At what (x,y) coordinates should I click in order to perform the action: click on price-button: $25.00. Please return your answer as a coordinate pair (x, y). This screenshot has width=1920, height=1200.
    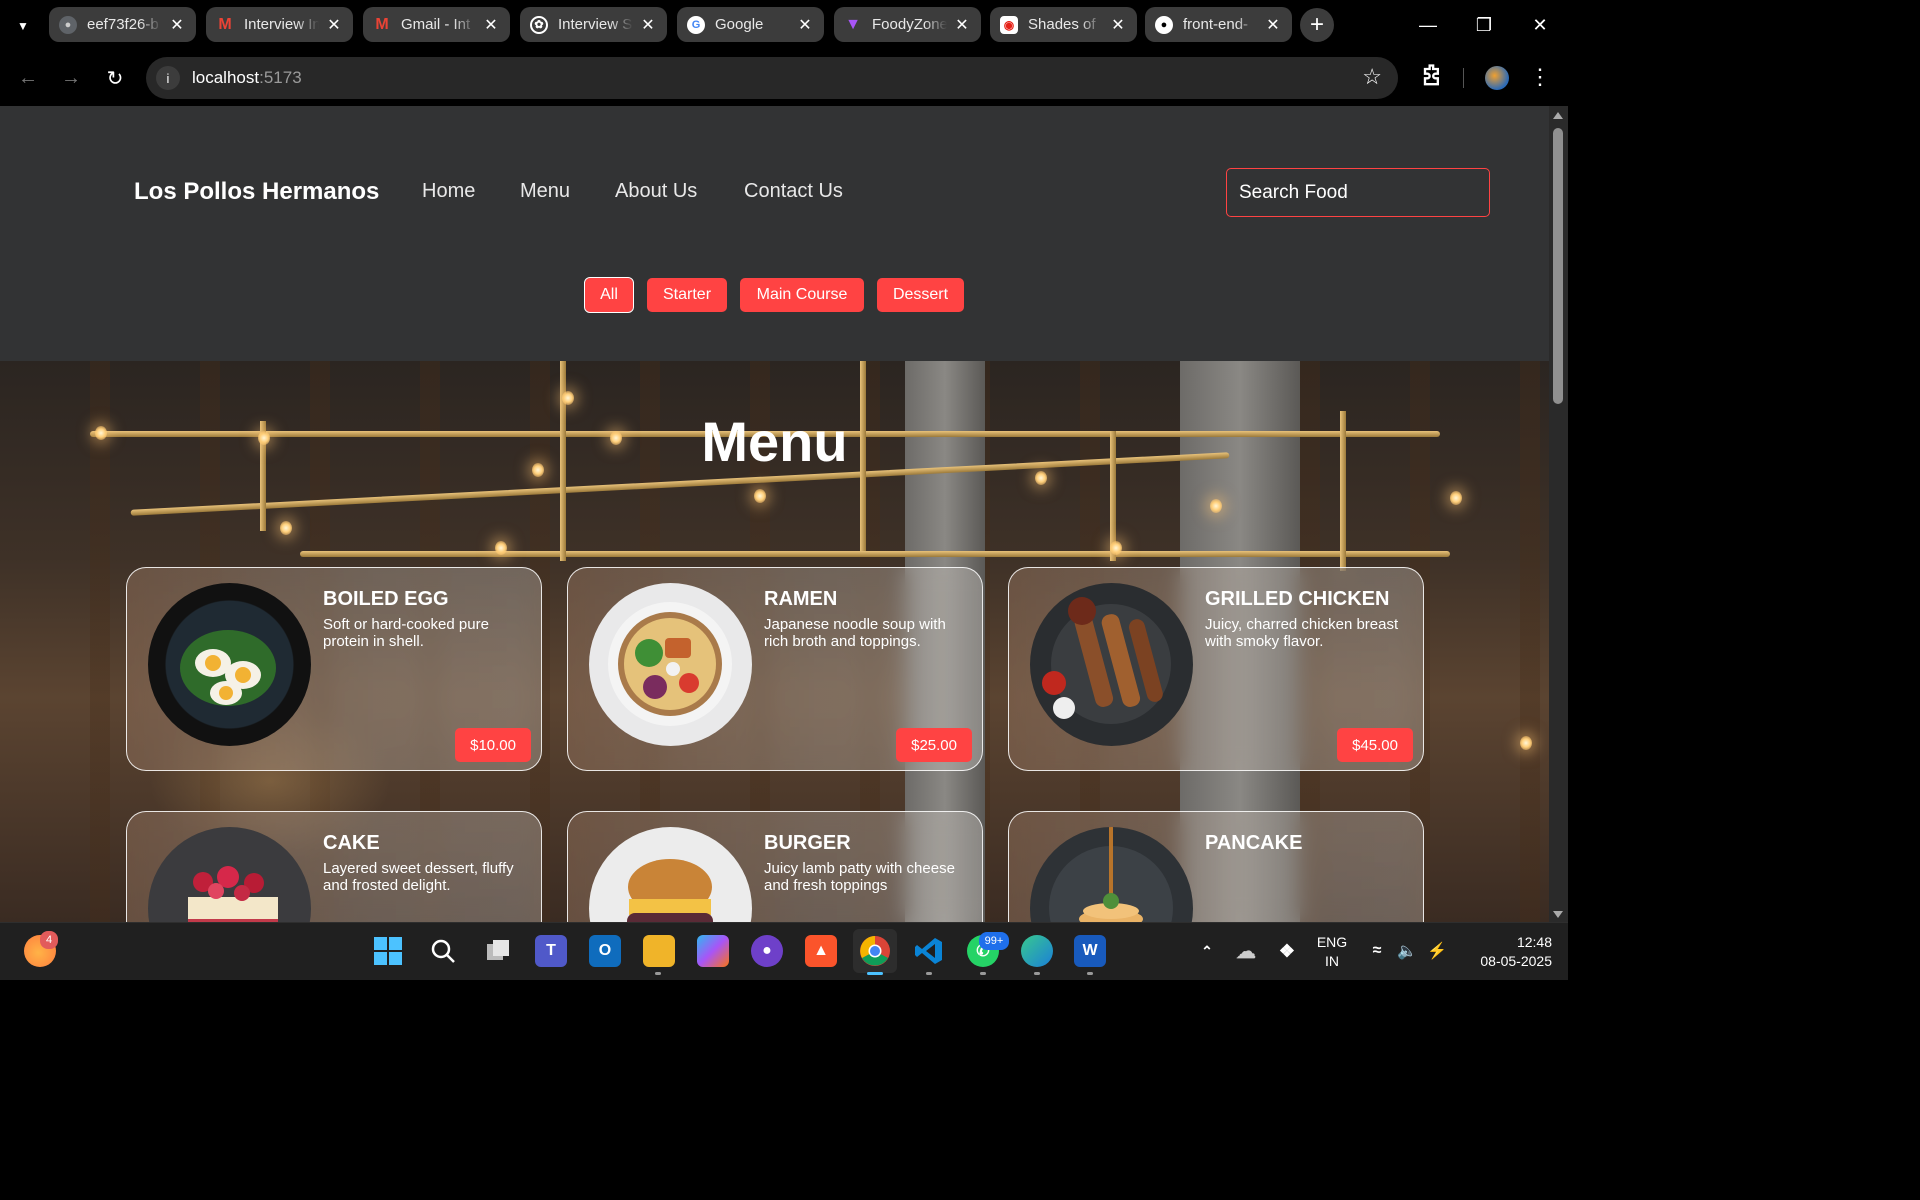
    Looking at the image, I should click on (934, 745).